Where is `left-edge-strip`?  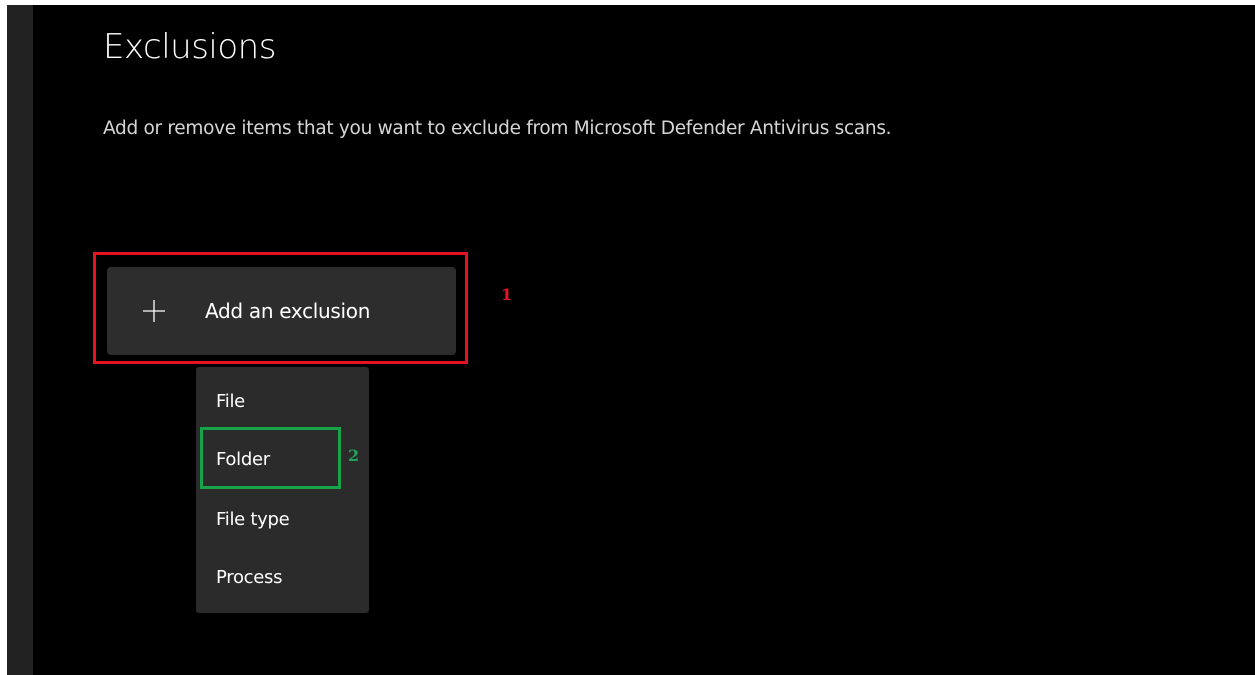
left-edge-strip is located at coordinates (20, 340).